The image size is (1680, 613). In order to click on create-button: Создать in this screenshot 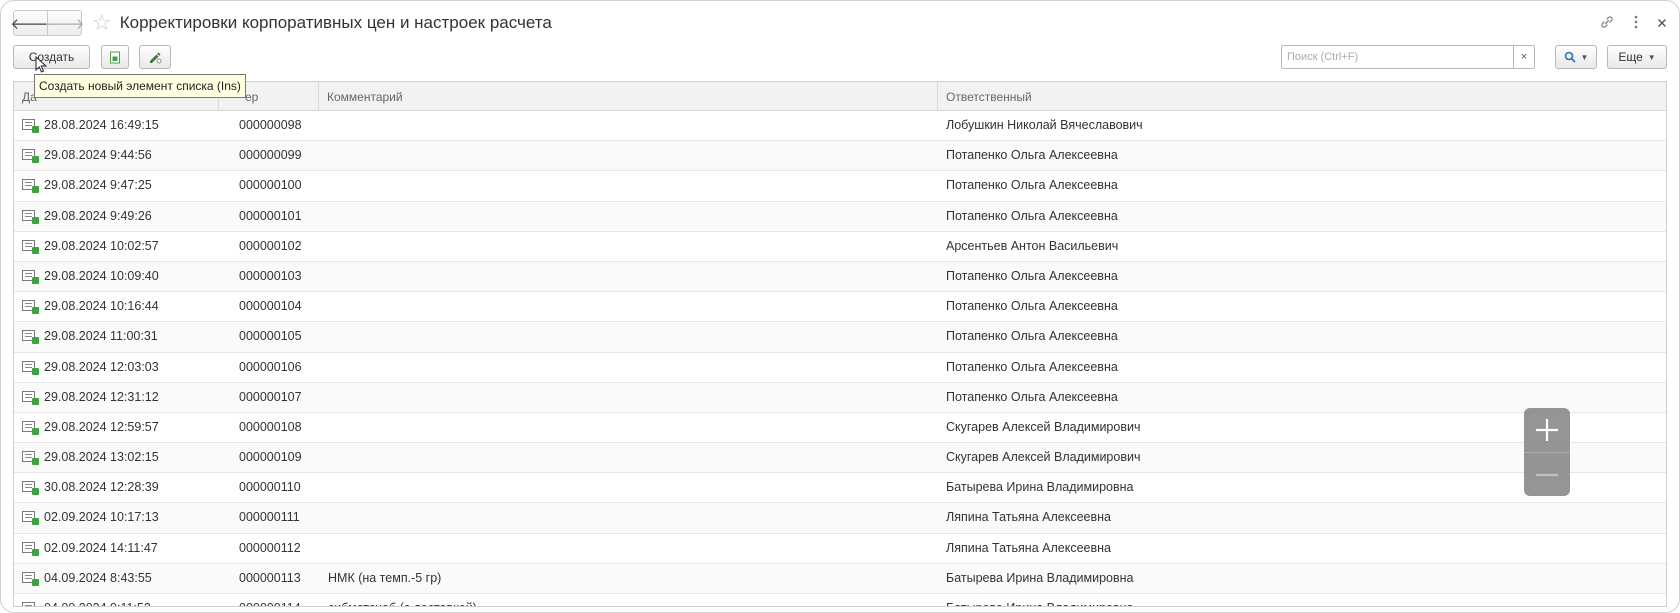, I will do `click(51, 57)`.